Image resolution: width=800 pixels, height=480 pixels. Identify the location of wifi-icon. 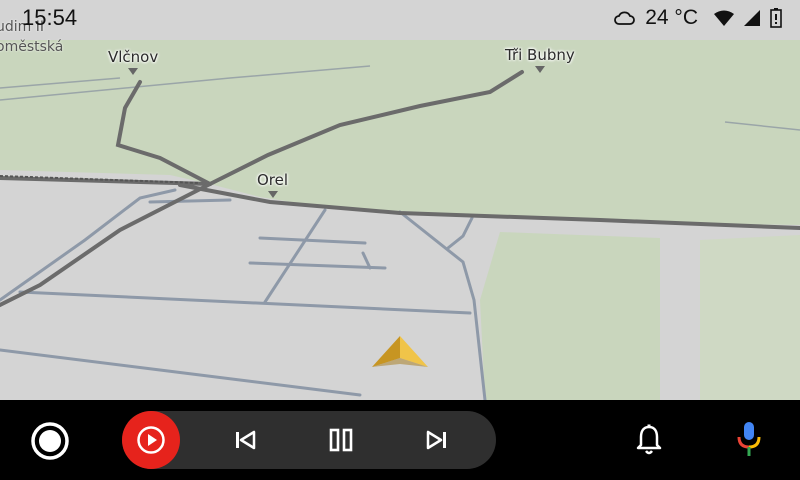
(724, 18).